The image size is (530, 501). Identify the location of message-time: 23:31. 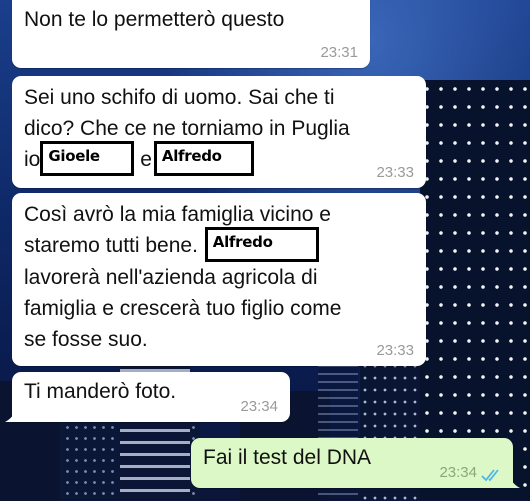
(339, 52).